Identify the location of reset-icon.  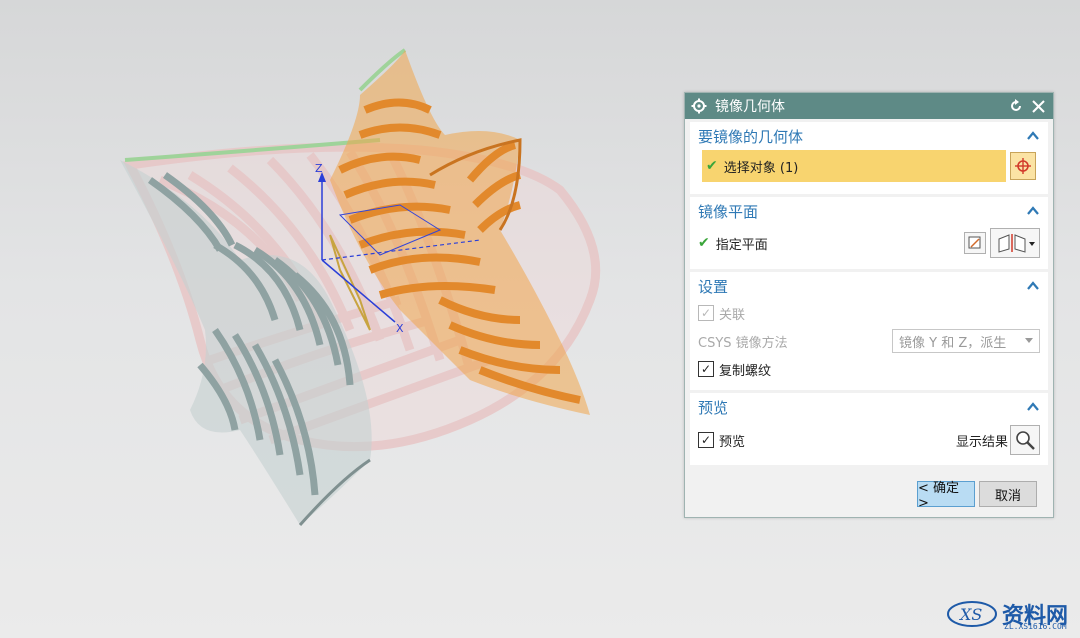
(1016, 106).